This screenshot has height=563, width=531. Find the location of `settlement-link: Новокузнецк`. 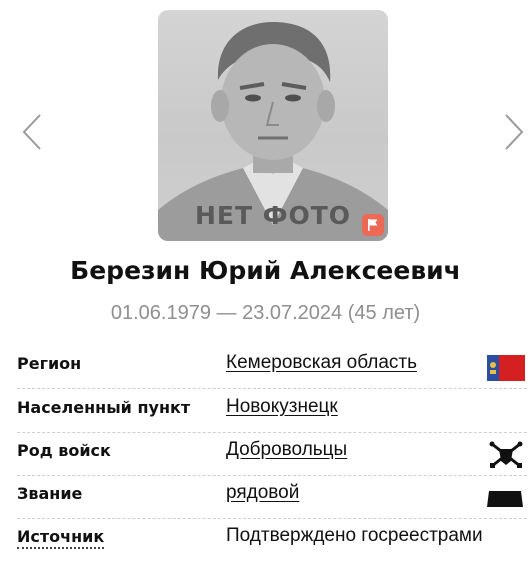

settlement-link: Новокузнецк is located at coordinates (282, 407).